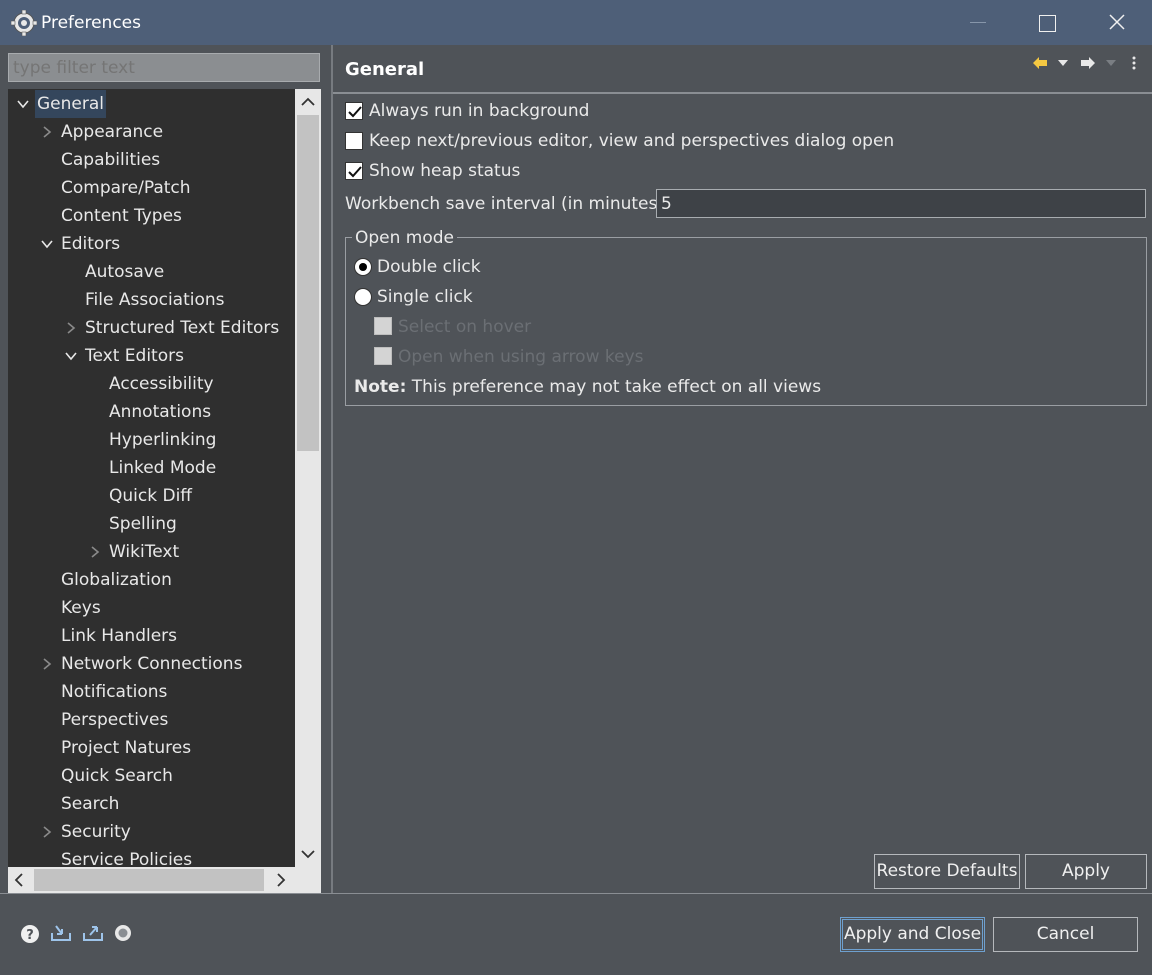  What do you see at coordinates (119, 636) in the screenshot?
I see `tree-item-label: Link Handlers` at bounding box center [119, 636].